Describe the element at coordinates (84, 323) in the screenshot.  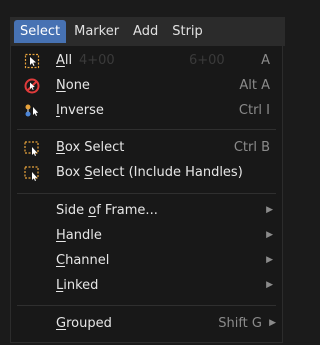
I see `menu-item-label: Grouped` at that location.